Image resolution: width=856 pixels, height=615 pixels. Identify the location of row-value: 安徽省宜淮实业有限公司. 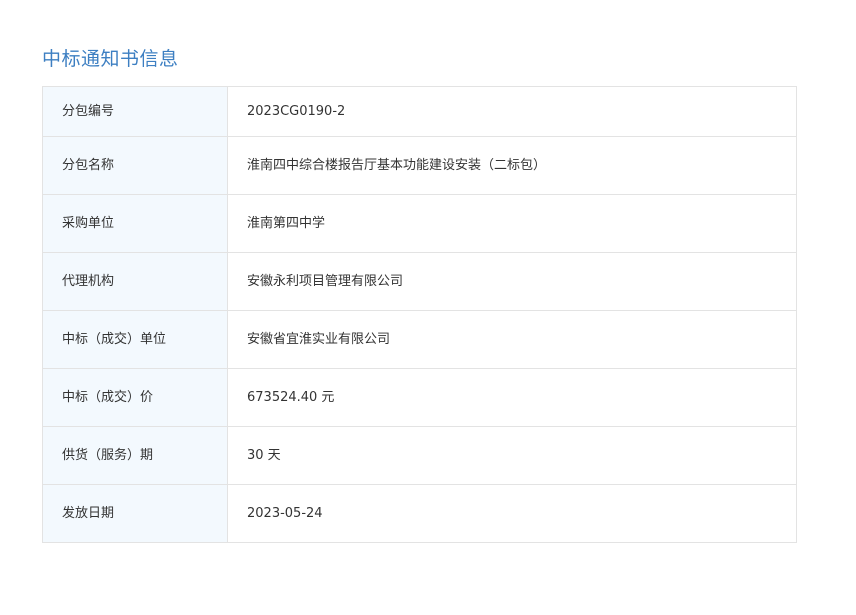
(512, 339).